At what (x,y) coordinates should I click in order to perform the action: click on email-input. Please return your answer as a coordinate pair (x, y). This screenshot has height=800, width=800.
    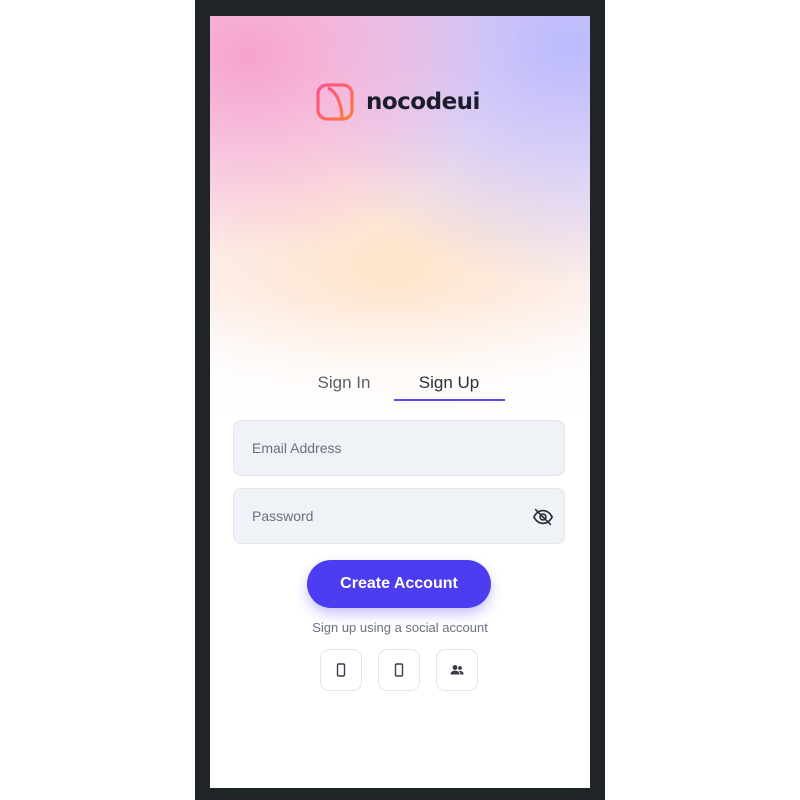
    Looking at the image, I should click on (399, 448).